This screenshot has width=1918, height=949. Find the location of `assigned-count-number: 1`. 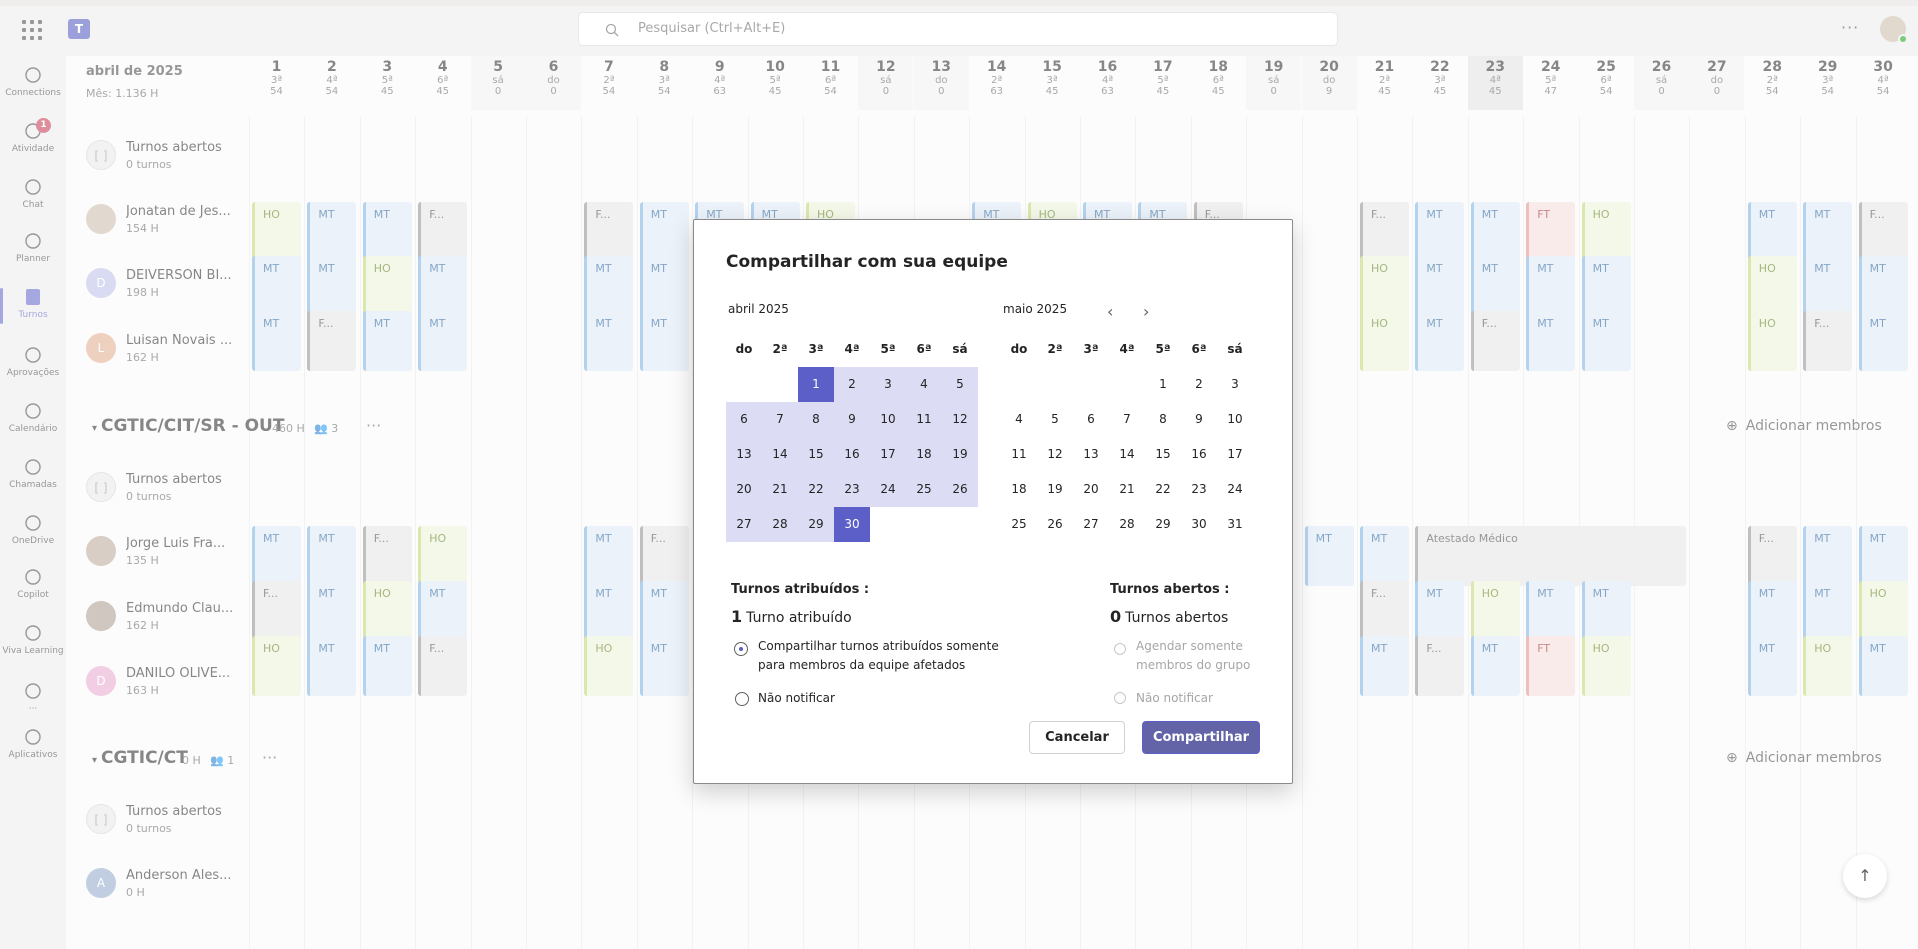

assigned-count-number: 1 is located at coordinates (737, 616).